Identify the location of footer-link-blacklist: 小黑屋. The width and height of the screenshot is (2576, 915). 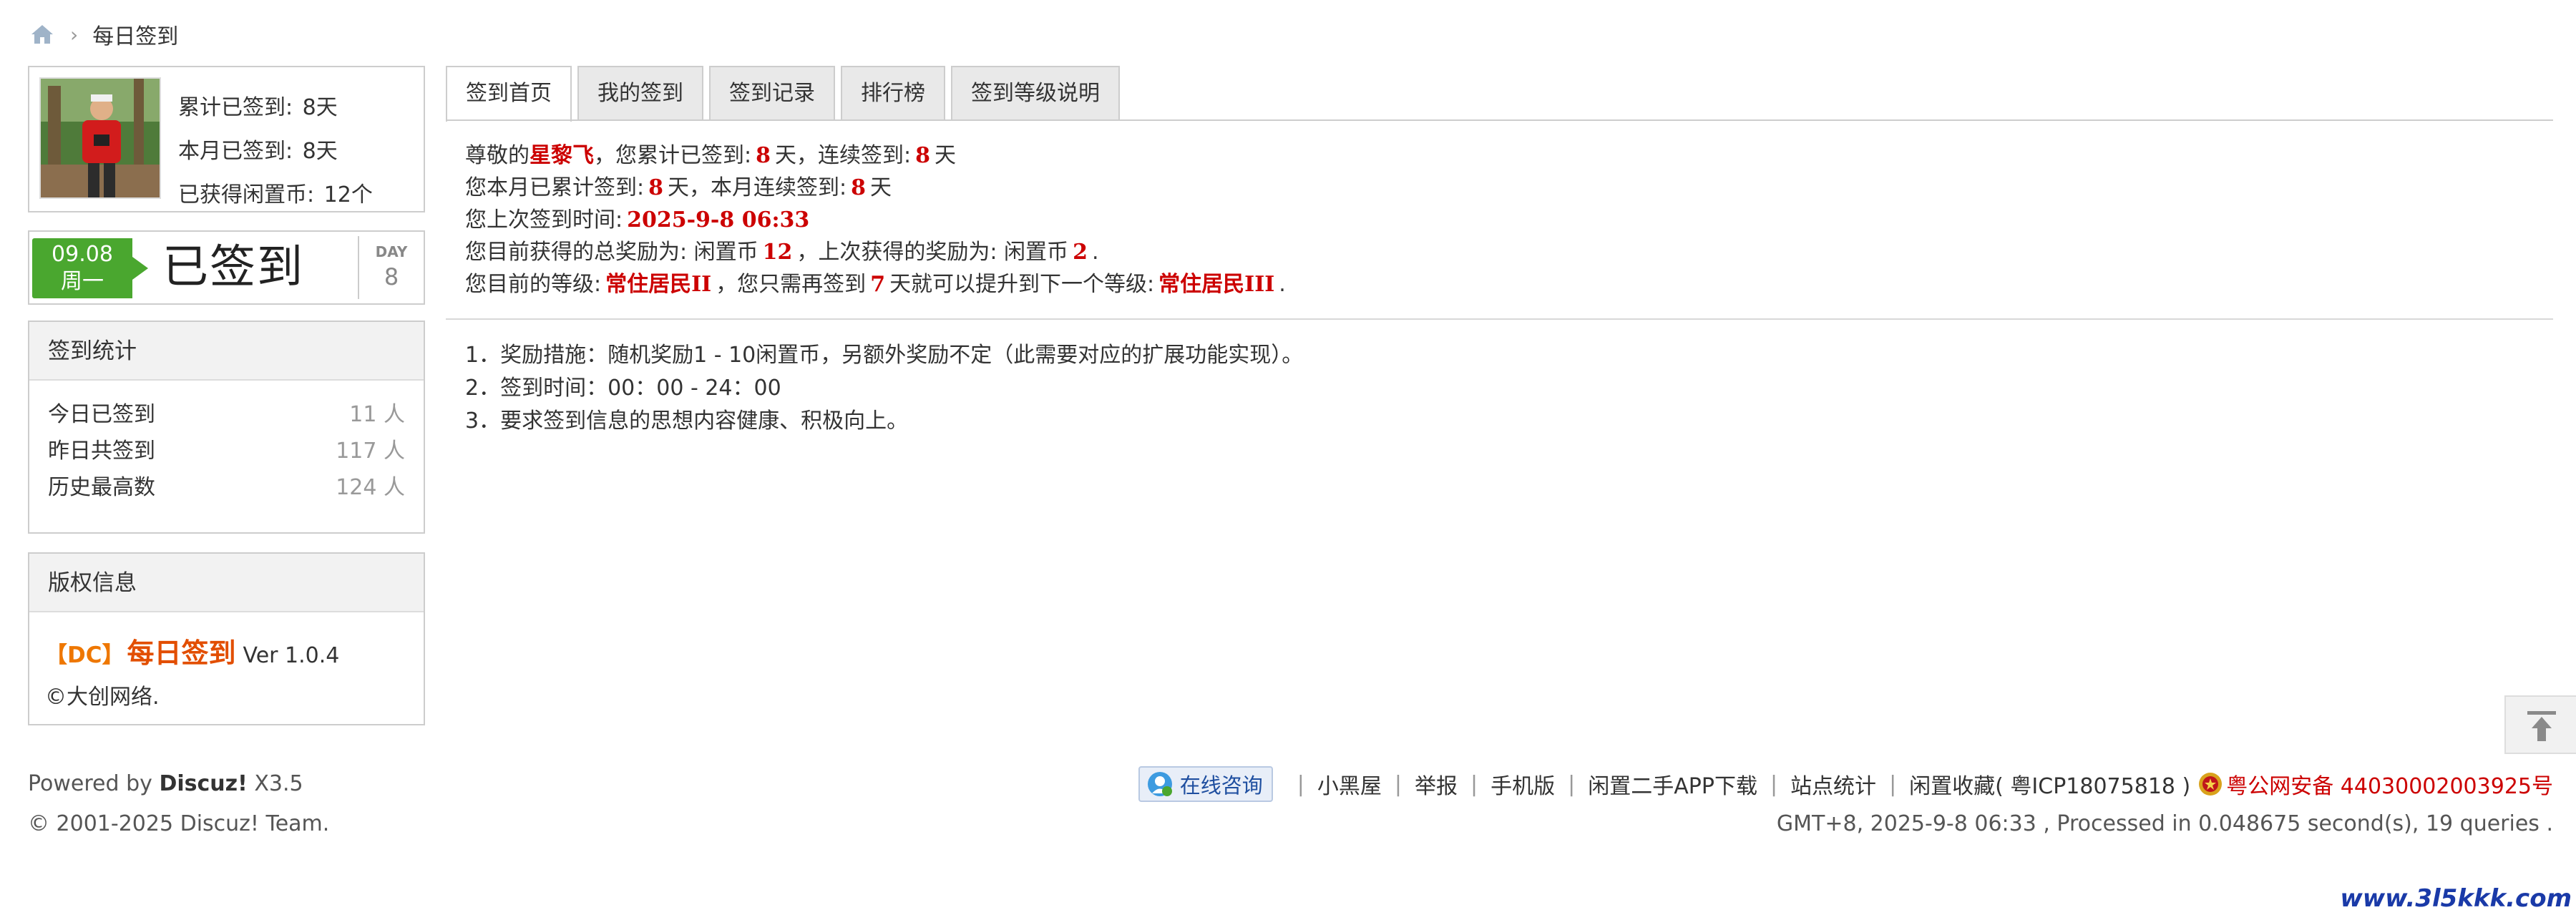
(1349, 784).